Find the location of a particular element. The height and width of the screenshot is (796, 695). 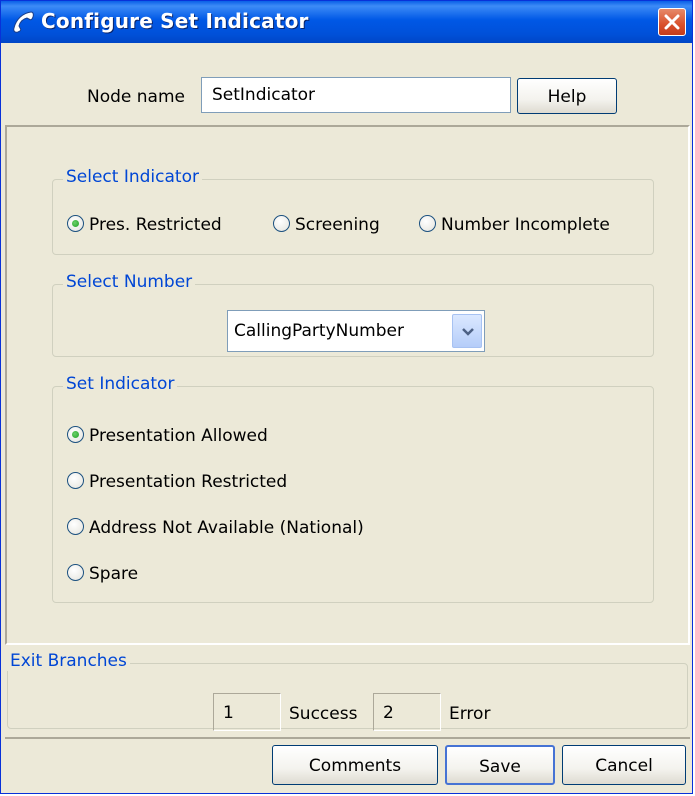

phone-handset-icon is located at coordinates (23, 22).